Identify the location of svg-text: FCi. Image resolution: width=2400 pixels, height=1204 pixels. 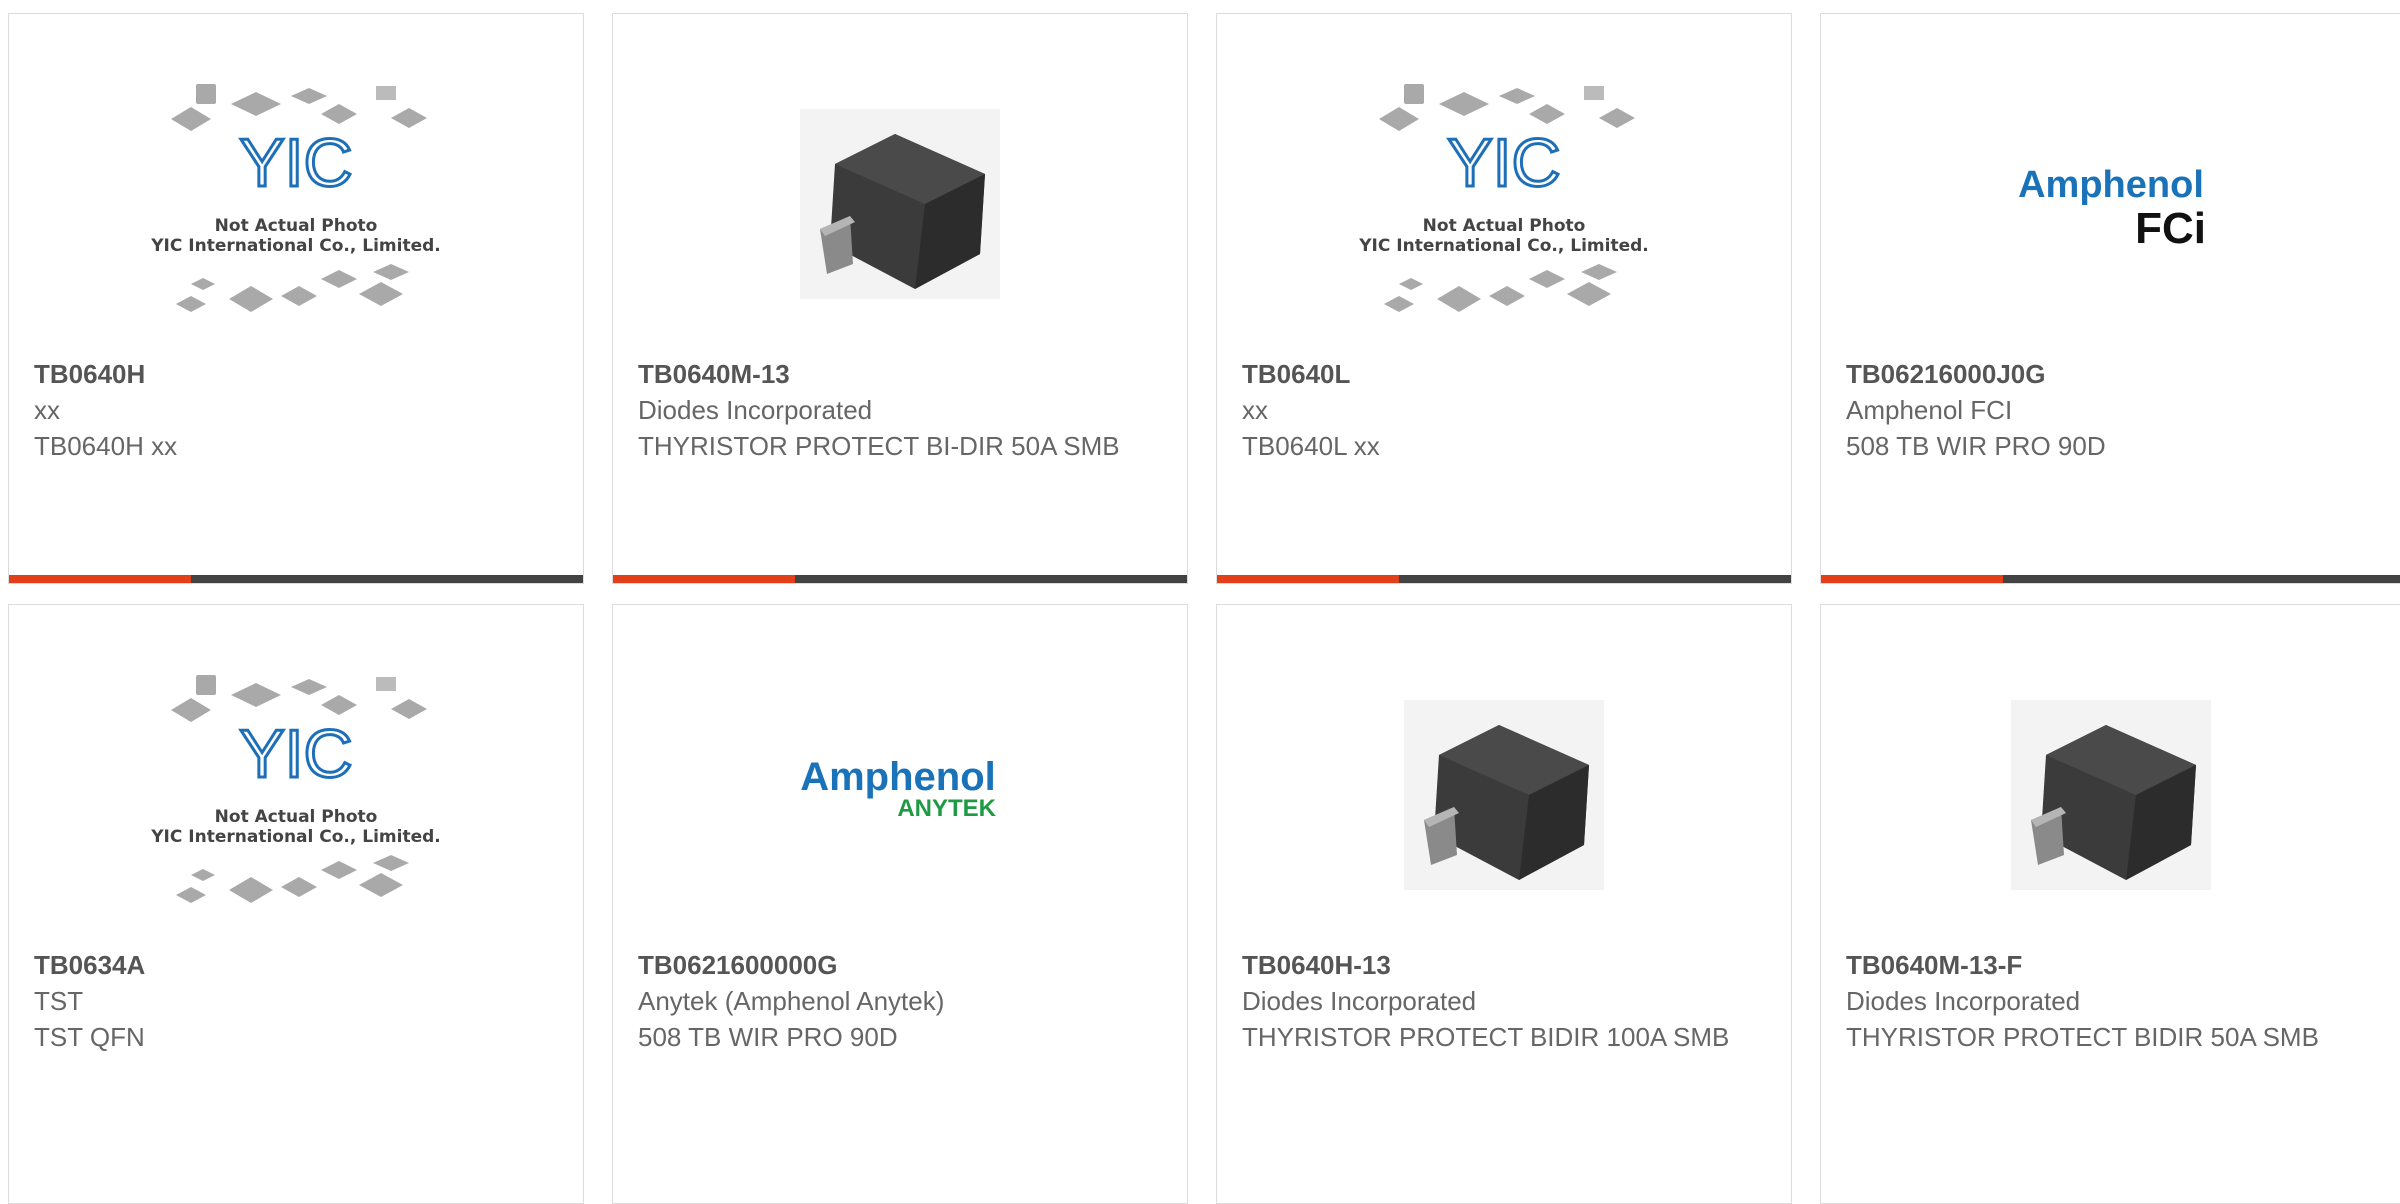
(2170, 228).